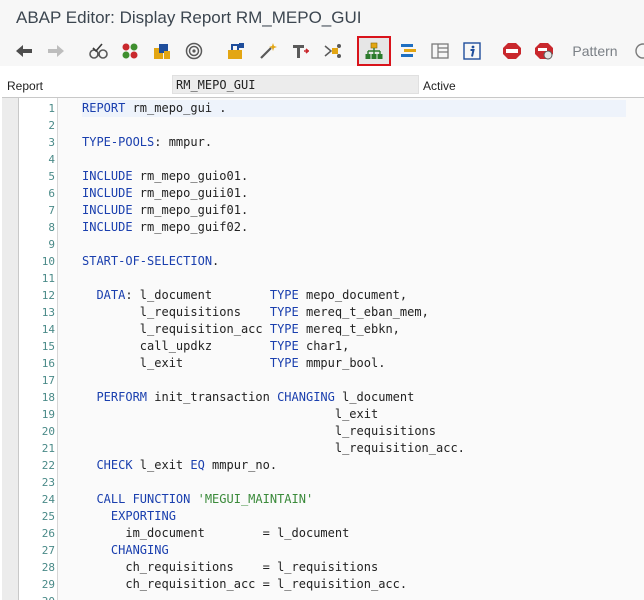  What do you see at coordinates (639, 51) in the screenshot?
I see `more-icon` at bounding box center [639, 51].